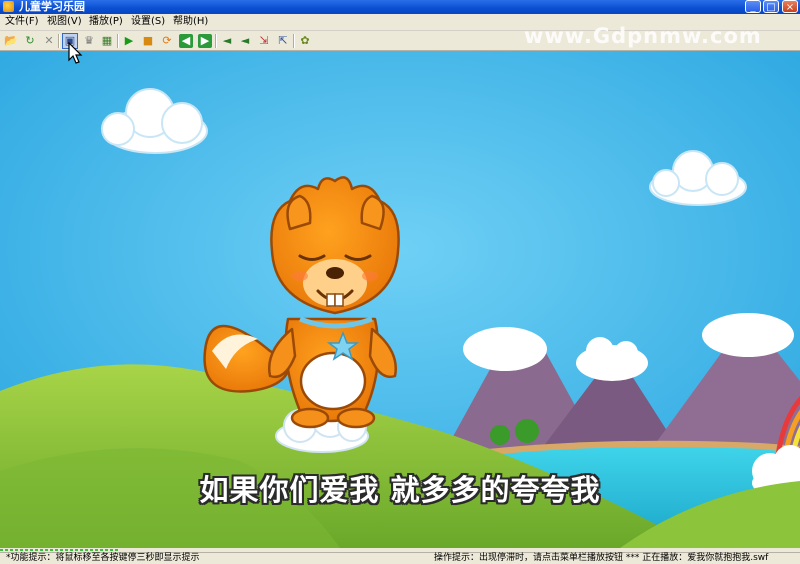 The width and height of the screenshot is (800, 564). What do you see at coordinates (790, 6) in the screenshot?
I see `close-button: ×` at bounding box center [790, 6].